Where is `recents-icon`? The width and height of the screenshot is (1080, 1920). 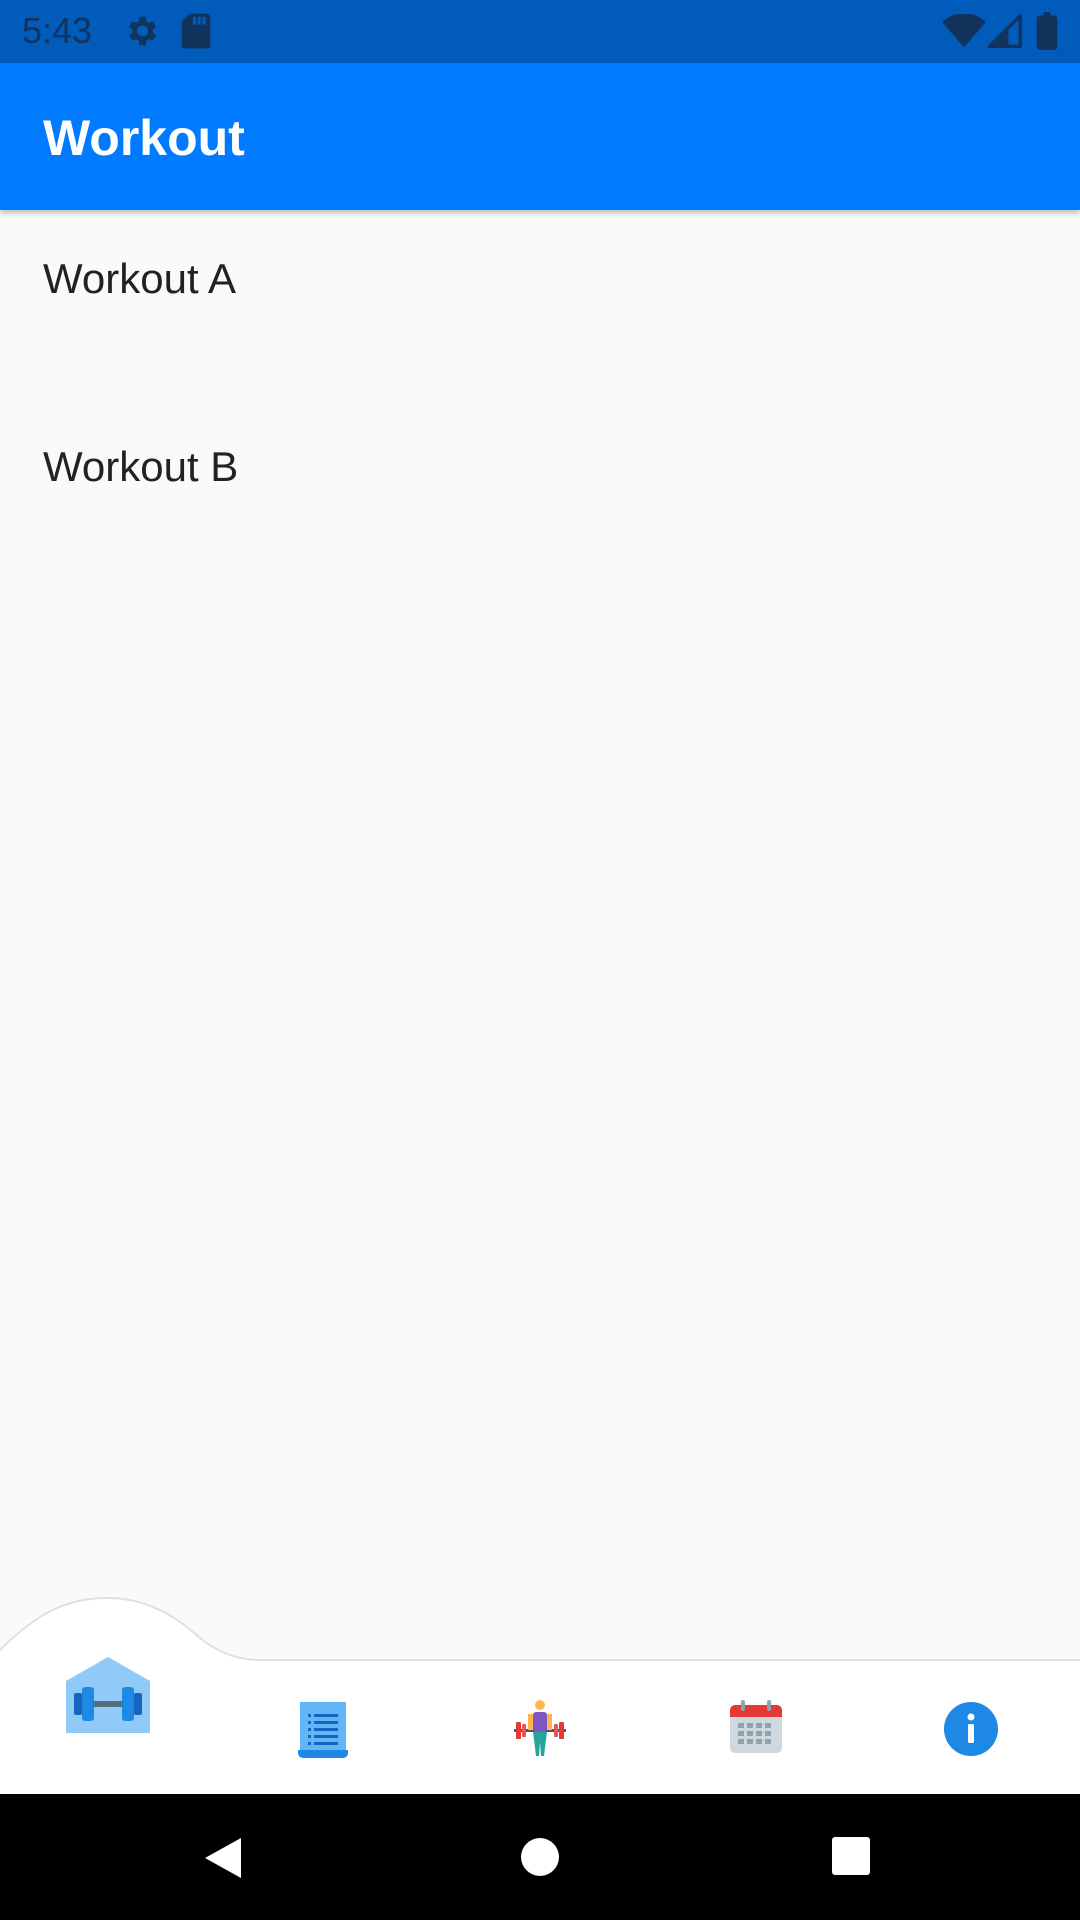 recents-icon is located at coordinates (851, 1856).